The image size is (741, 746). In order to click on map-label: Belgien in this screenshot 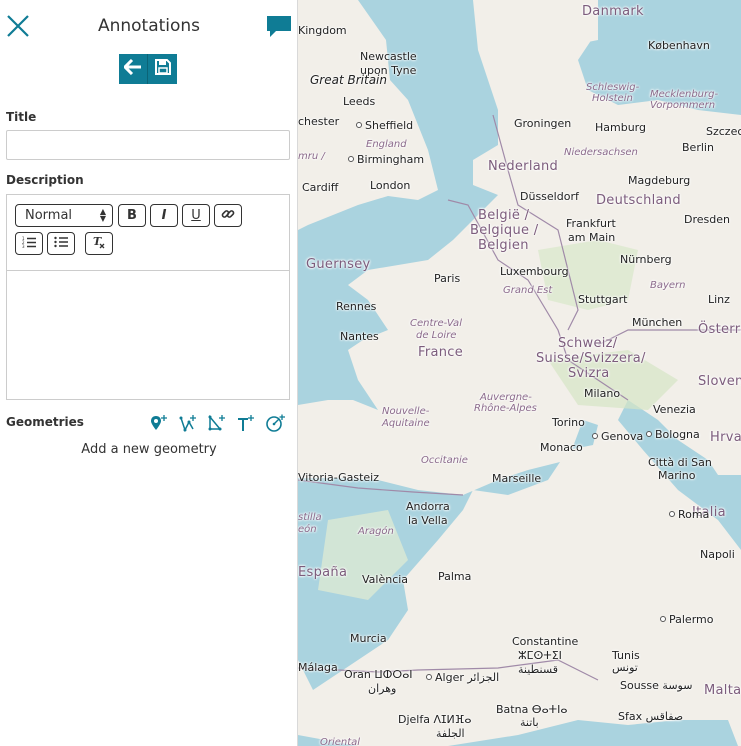, I will do `click(503, 245)`.